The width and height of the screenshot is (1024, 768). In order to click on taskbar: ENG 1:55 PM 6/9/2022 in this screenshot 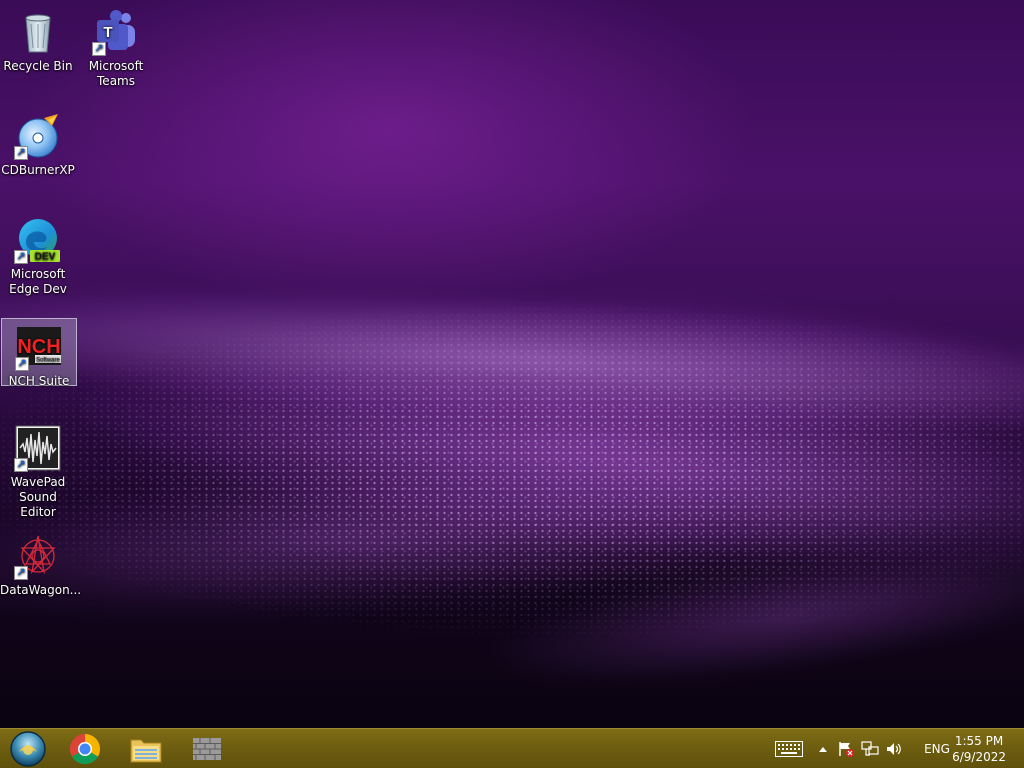, I will do `click(512, 748)`.